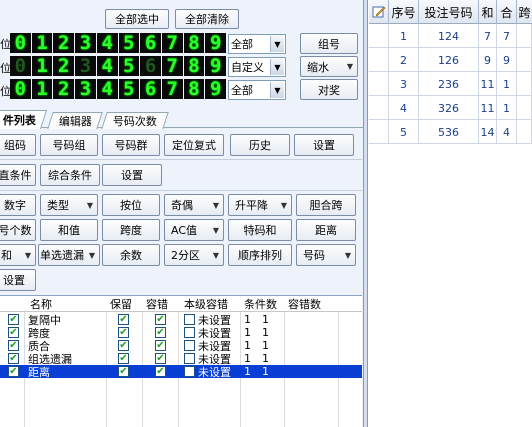  Describe the element at coordinates (18, 280) in the screenshot. I see `setup-button: 设置` at that location.